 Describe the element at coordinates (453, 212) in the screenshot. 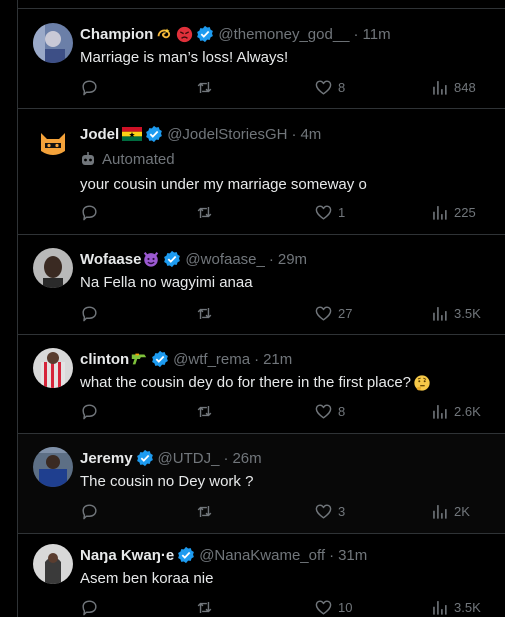

I see `views-button: 225` at that location.